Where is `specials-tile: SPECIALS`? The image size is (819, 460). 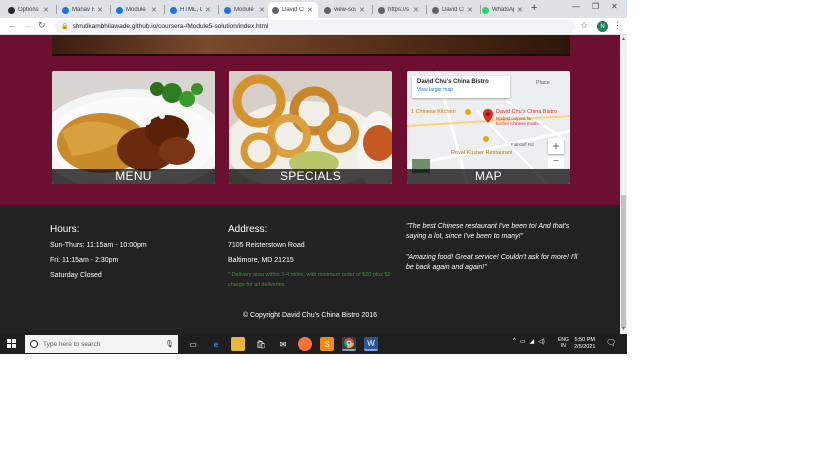 specials-tile: SPECIALS is located at coordinates (310, 127).